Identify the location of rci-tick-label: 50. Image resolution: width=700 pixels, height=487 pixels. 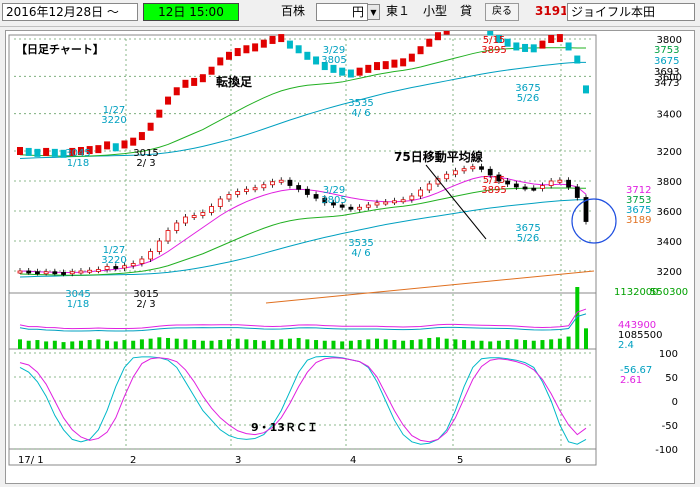
(671, 378).